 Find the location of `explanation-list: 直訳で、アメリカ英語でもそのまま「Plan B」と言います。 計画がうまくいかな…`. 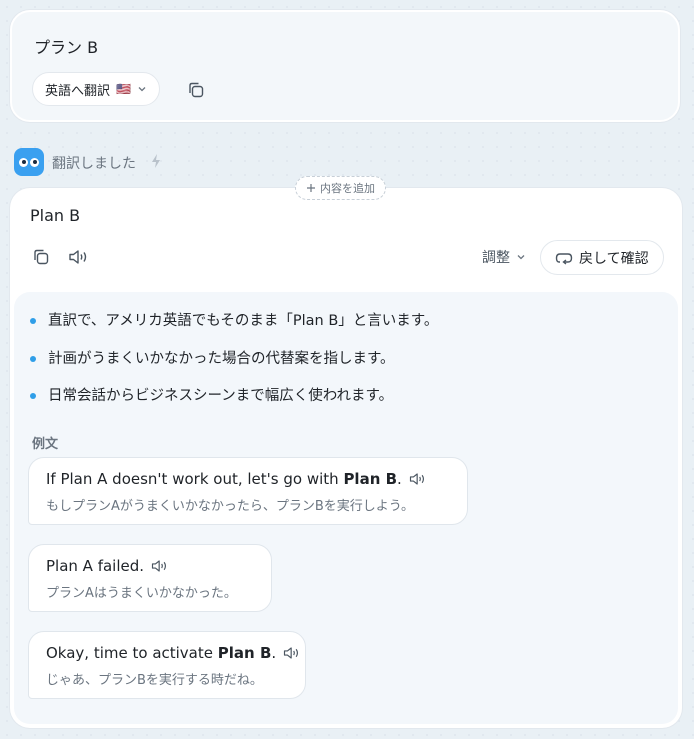

explanation-list: 直訳で、アメリカ英語でもそのまま「Plan B」と言います。 計画がうまくいかな… is located at coordinates (234, 368).